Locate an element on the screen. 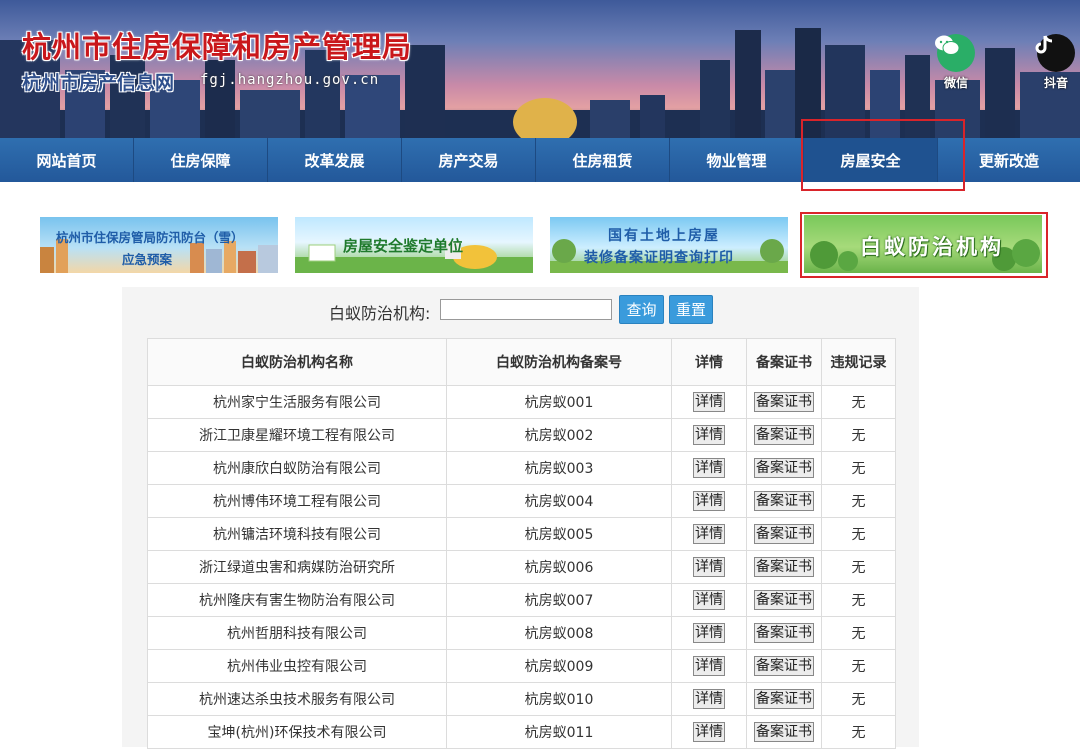 Image resolution: width=1080 pixels, height=749 pixels. tile-house-safety-appraisal: 房屋安全鉴定单位 is located at coordinates (414, 245).